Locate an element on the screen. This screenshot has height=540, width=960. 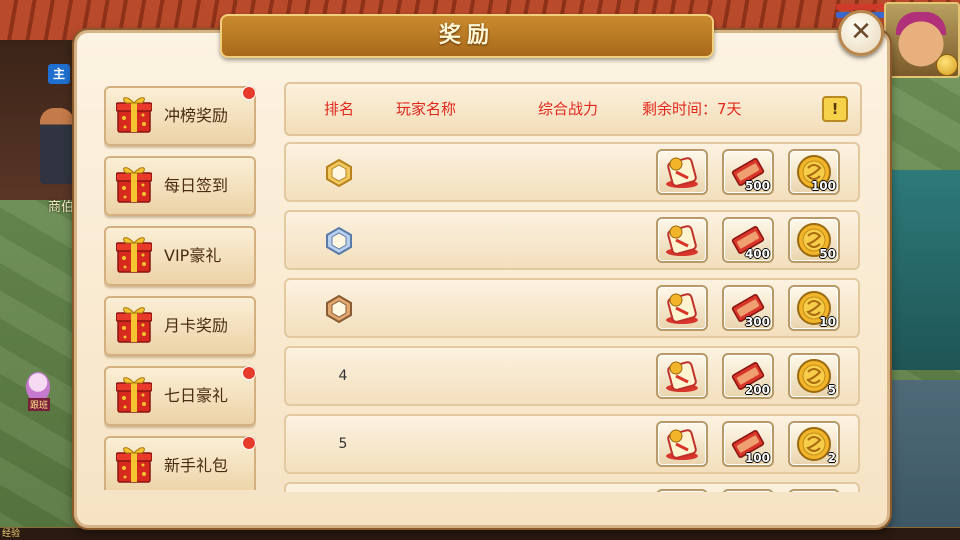
panel-title: 奖励 is located at coordinates (467, 36).